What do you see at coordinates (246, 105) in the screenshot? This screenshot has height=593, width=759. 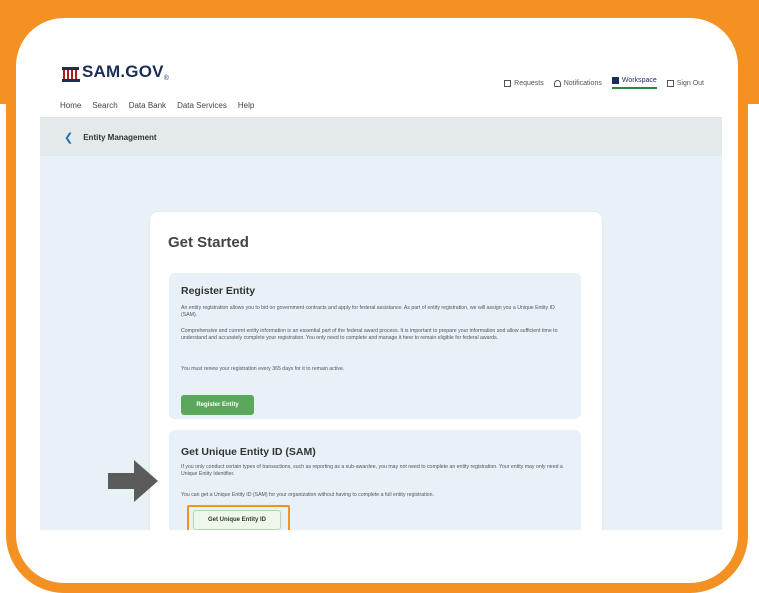 I see `nav-help: Help` at bounding box center [246, 105].